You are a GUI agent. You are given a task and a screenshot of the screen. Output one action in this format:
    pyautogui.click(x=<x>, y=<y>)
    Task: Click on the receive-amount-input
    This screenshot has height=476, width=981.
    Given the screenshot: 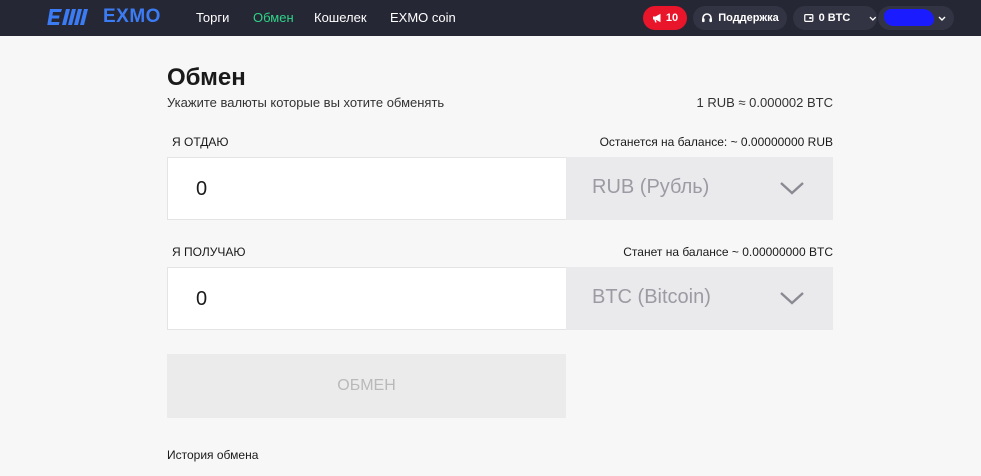 What is the action you would take?
    pyautogui.click(x=366, y=299)
    